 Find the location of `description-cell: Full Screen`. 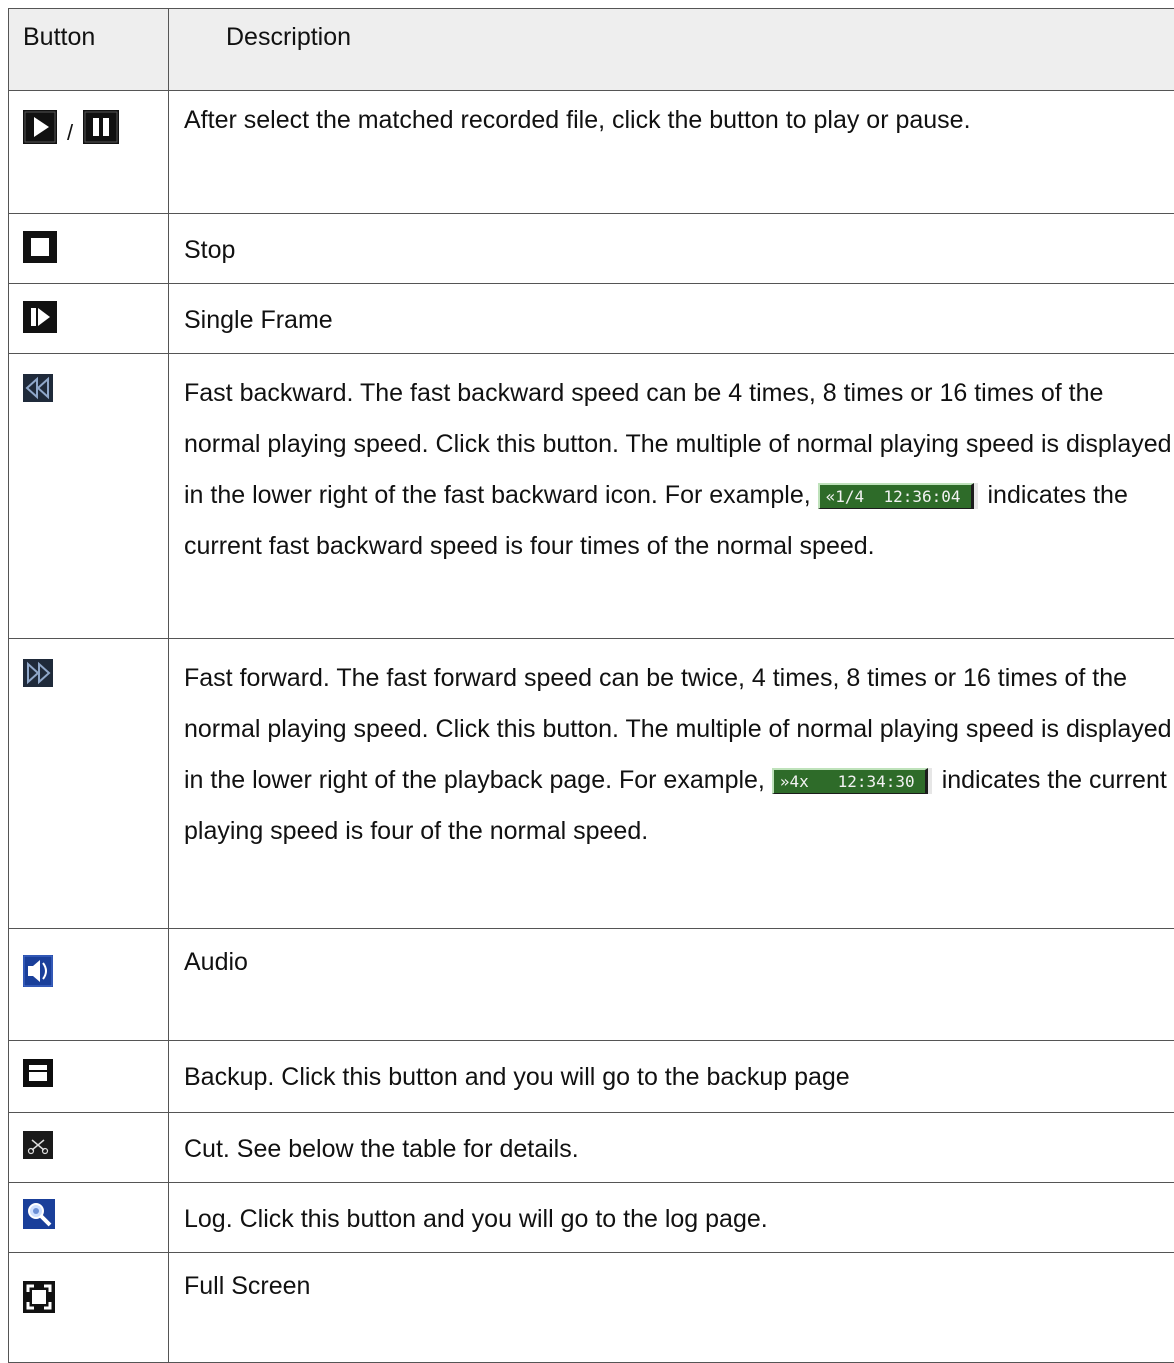

description-cell: Full Screen is located at coordinates (671, 1308).